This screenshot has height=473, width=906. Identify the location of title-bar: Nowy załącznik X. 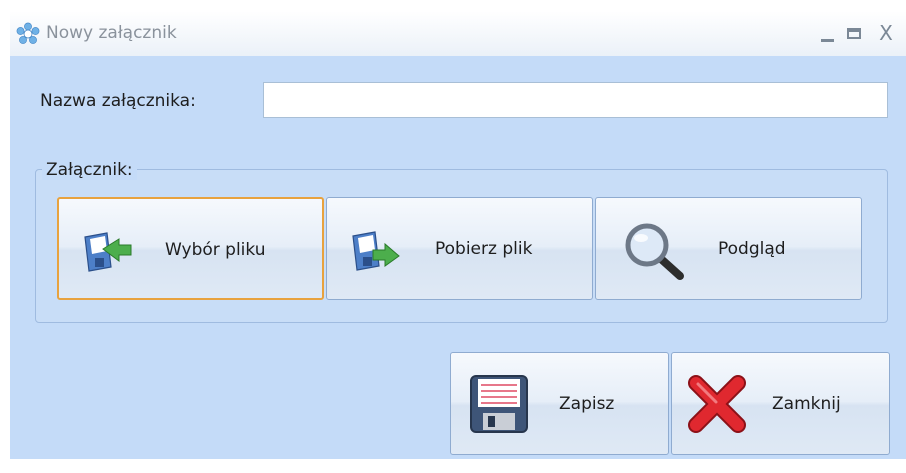
(458, 33).